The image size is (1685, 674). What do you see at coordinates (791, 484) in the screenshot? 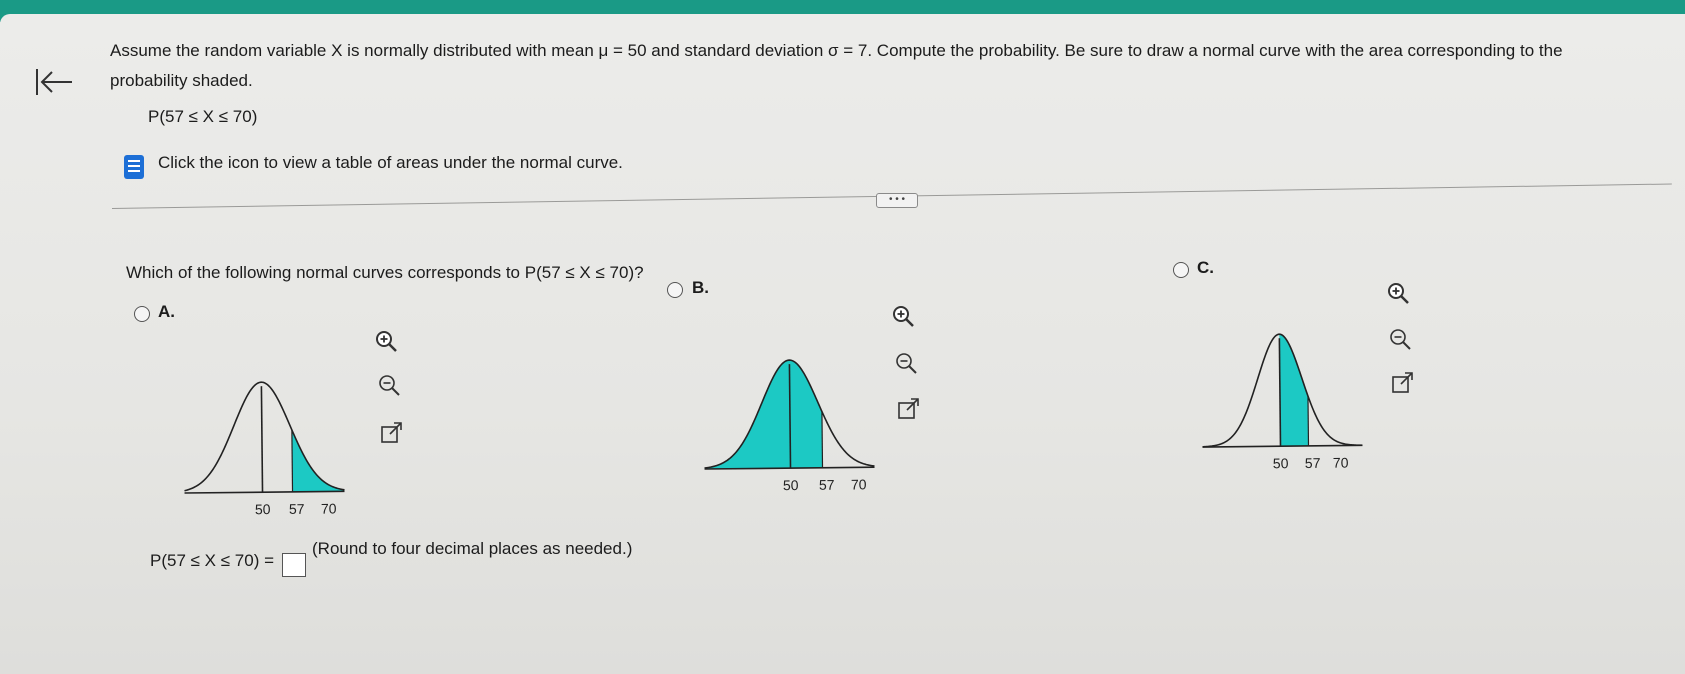
I see `option-b-tick-50: 50` at bounding box center [791, 484].